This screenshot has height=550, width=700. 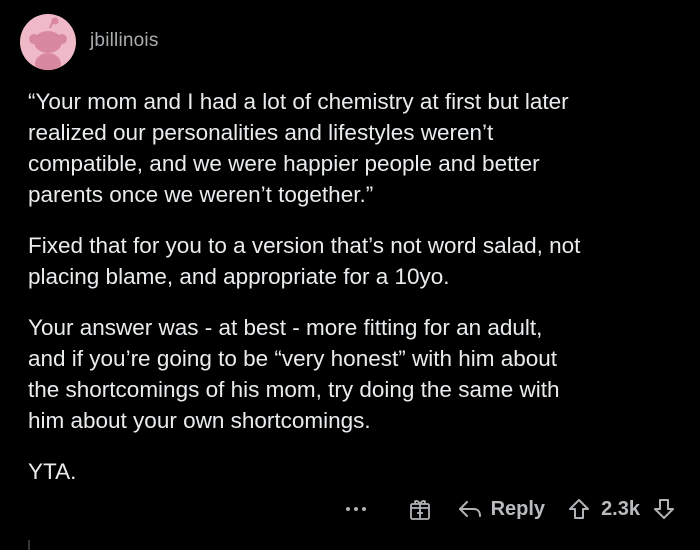 What do you see at coordinates (29, 545) in the screenshot?
I see `thread-line` at bounding box center [29, 545].